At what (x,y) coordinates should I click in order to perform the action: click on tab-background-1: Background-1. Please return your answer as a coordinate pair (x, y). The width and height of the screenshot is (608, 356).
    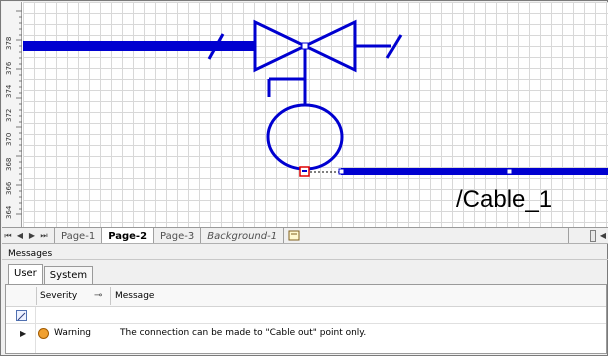
    Looking at the image, I should click on (241, 235).